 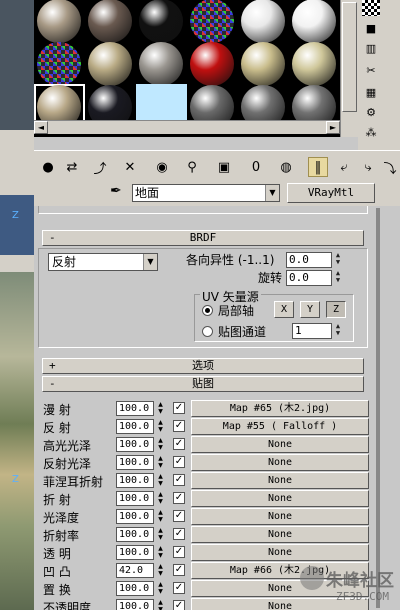 I want to click on map-channel-radio, so click(x=207, y=331).